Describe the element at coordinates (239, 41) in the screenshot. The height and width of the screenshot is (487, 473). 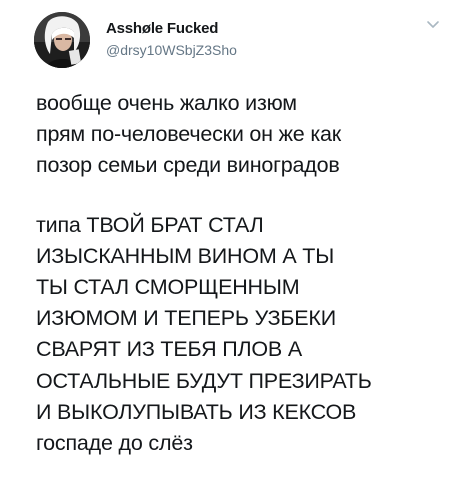
I see `tweet-header: Asshøle Fucked @drsy10WSbjZ3Sho` at that location.